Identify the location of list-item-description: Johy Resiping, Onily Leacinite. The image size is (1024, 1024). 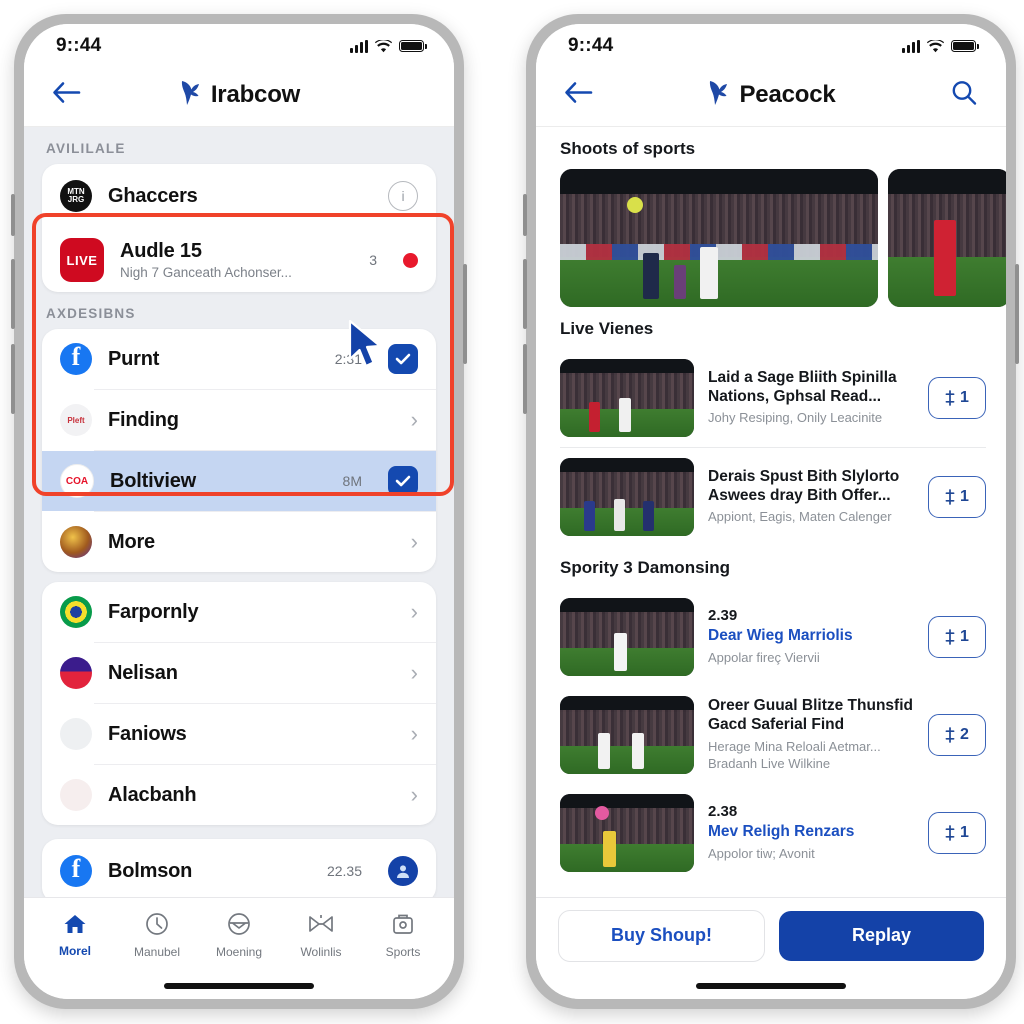
(795, 418).